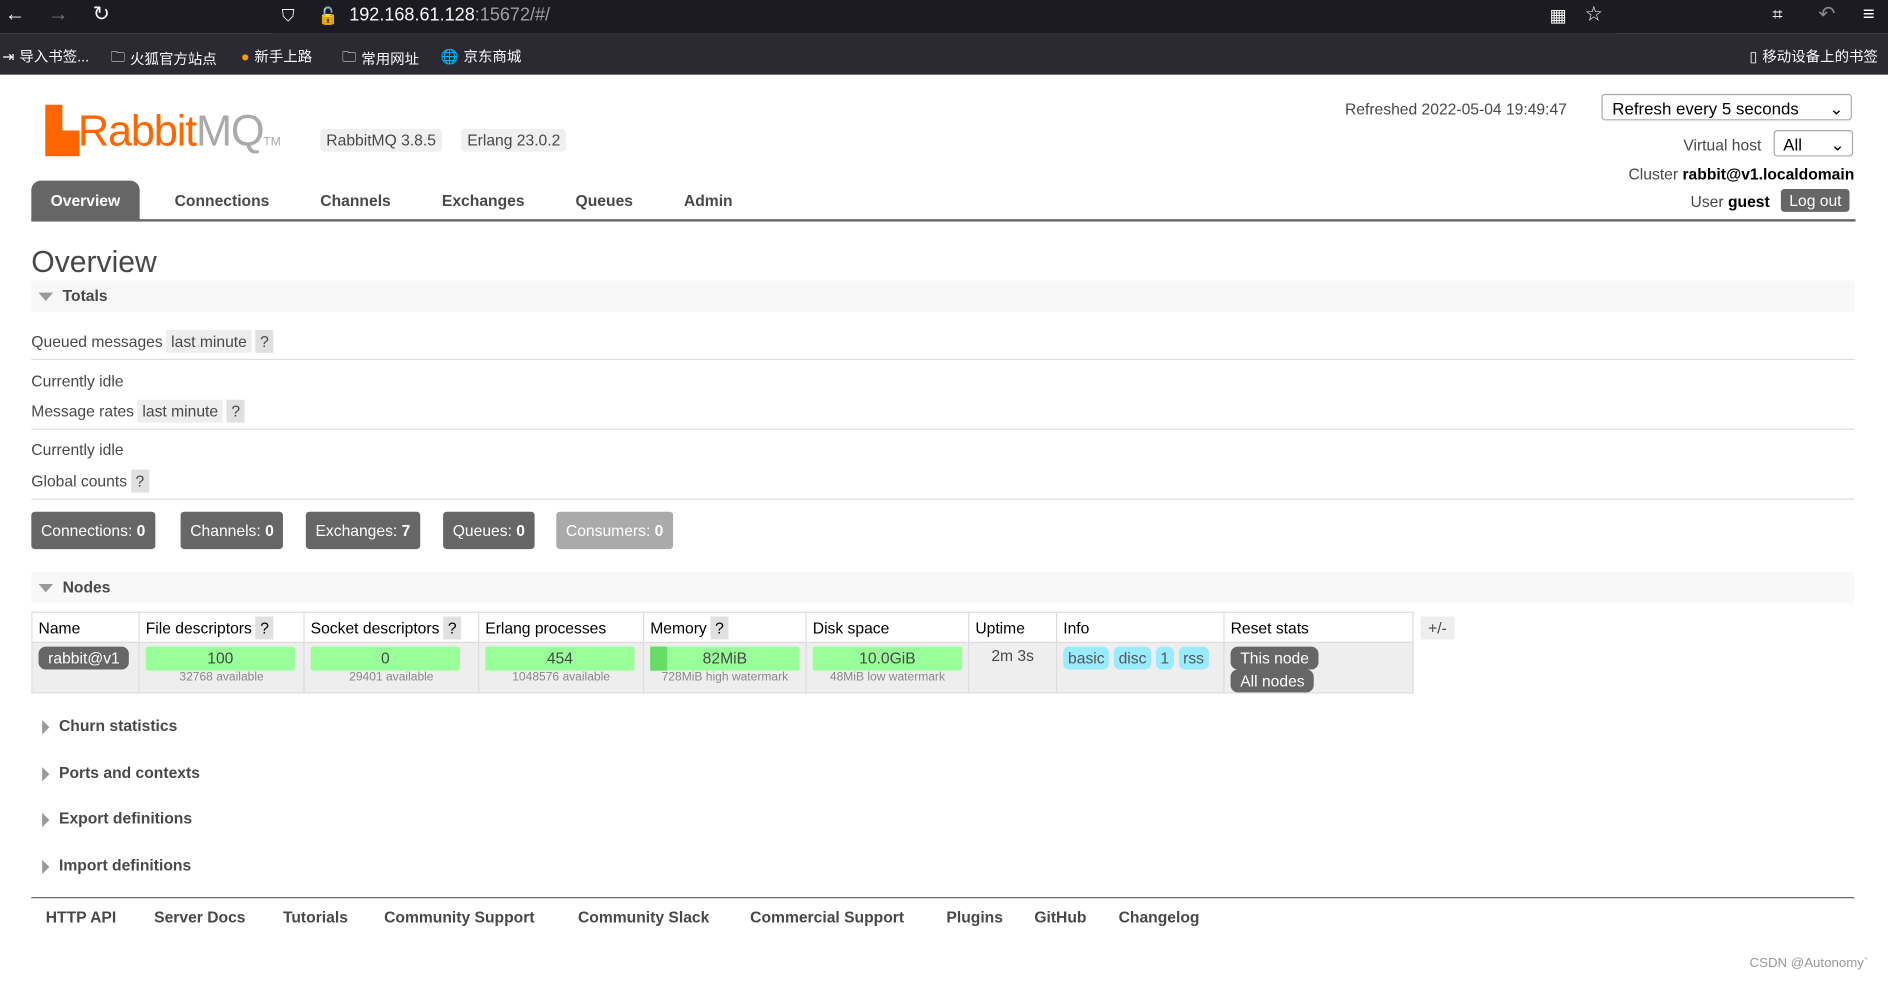  Describe the element at coordinates (85, 200) in the screenshot. I see `tab-overview: Overview` at that location.